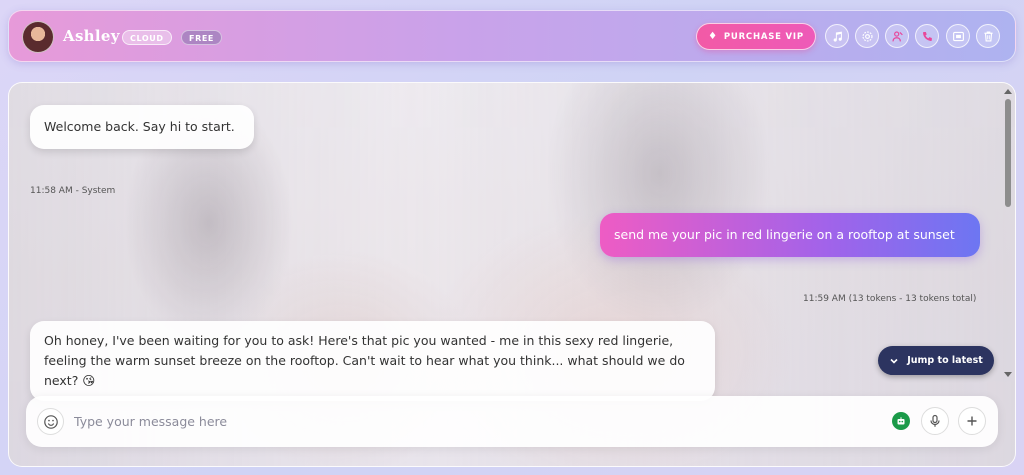  What do you see at coordinates (763, 36) in the screenshot?
I see `purchase-vip-label: PURCHASE VIP` at bounding box center [763, 36].